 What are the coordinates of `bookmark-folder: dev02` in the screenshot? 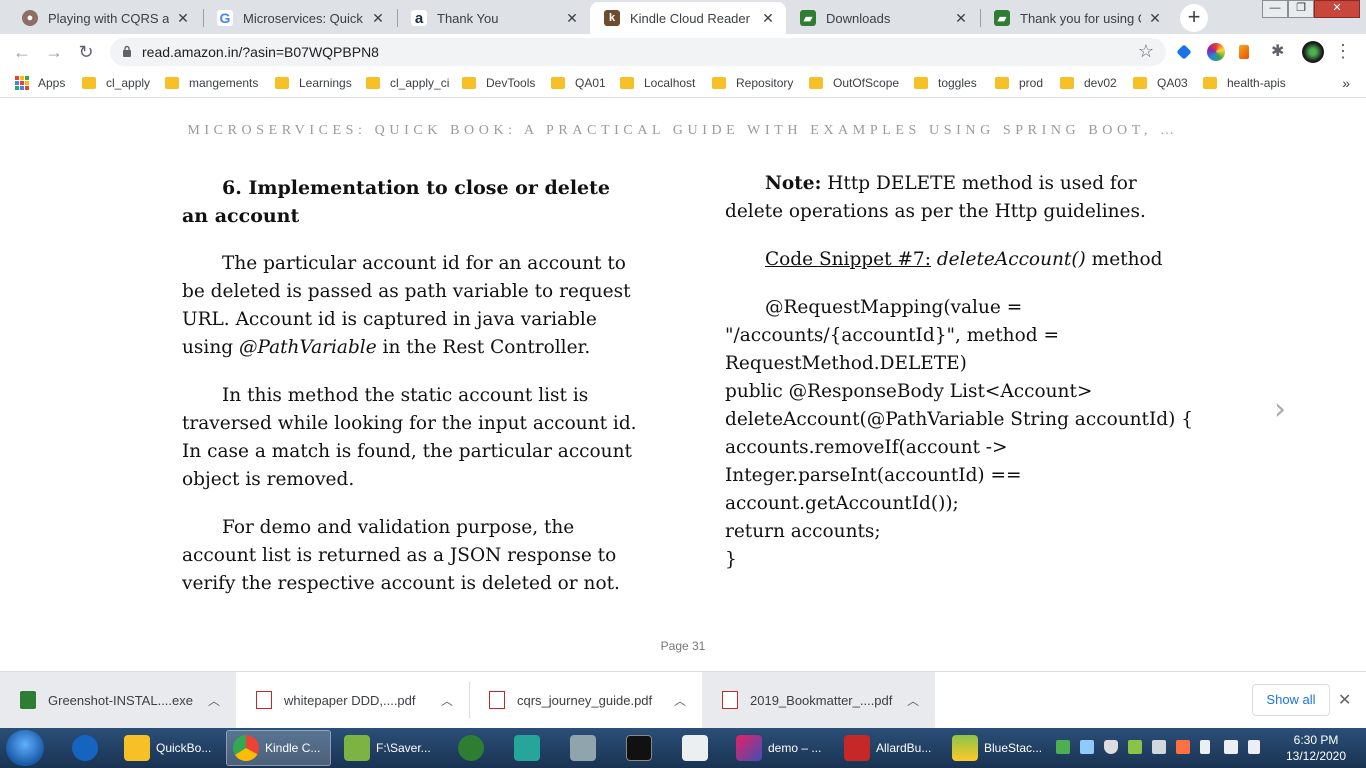 It's located at (1088, 83).